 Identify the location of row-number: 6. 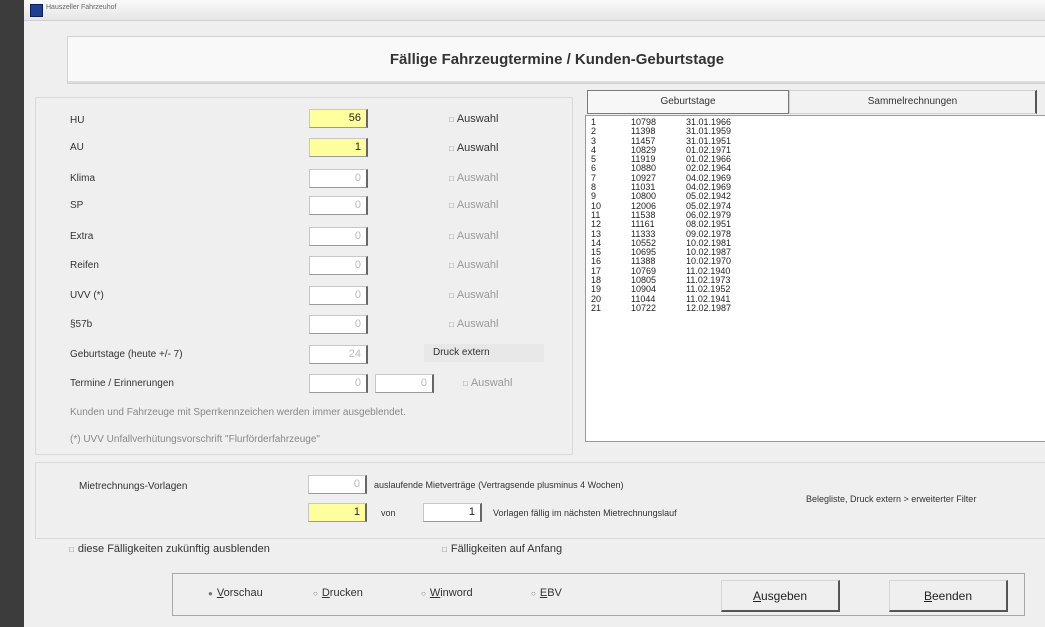
(594, 168).